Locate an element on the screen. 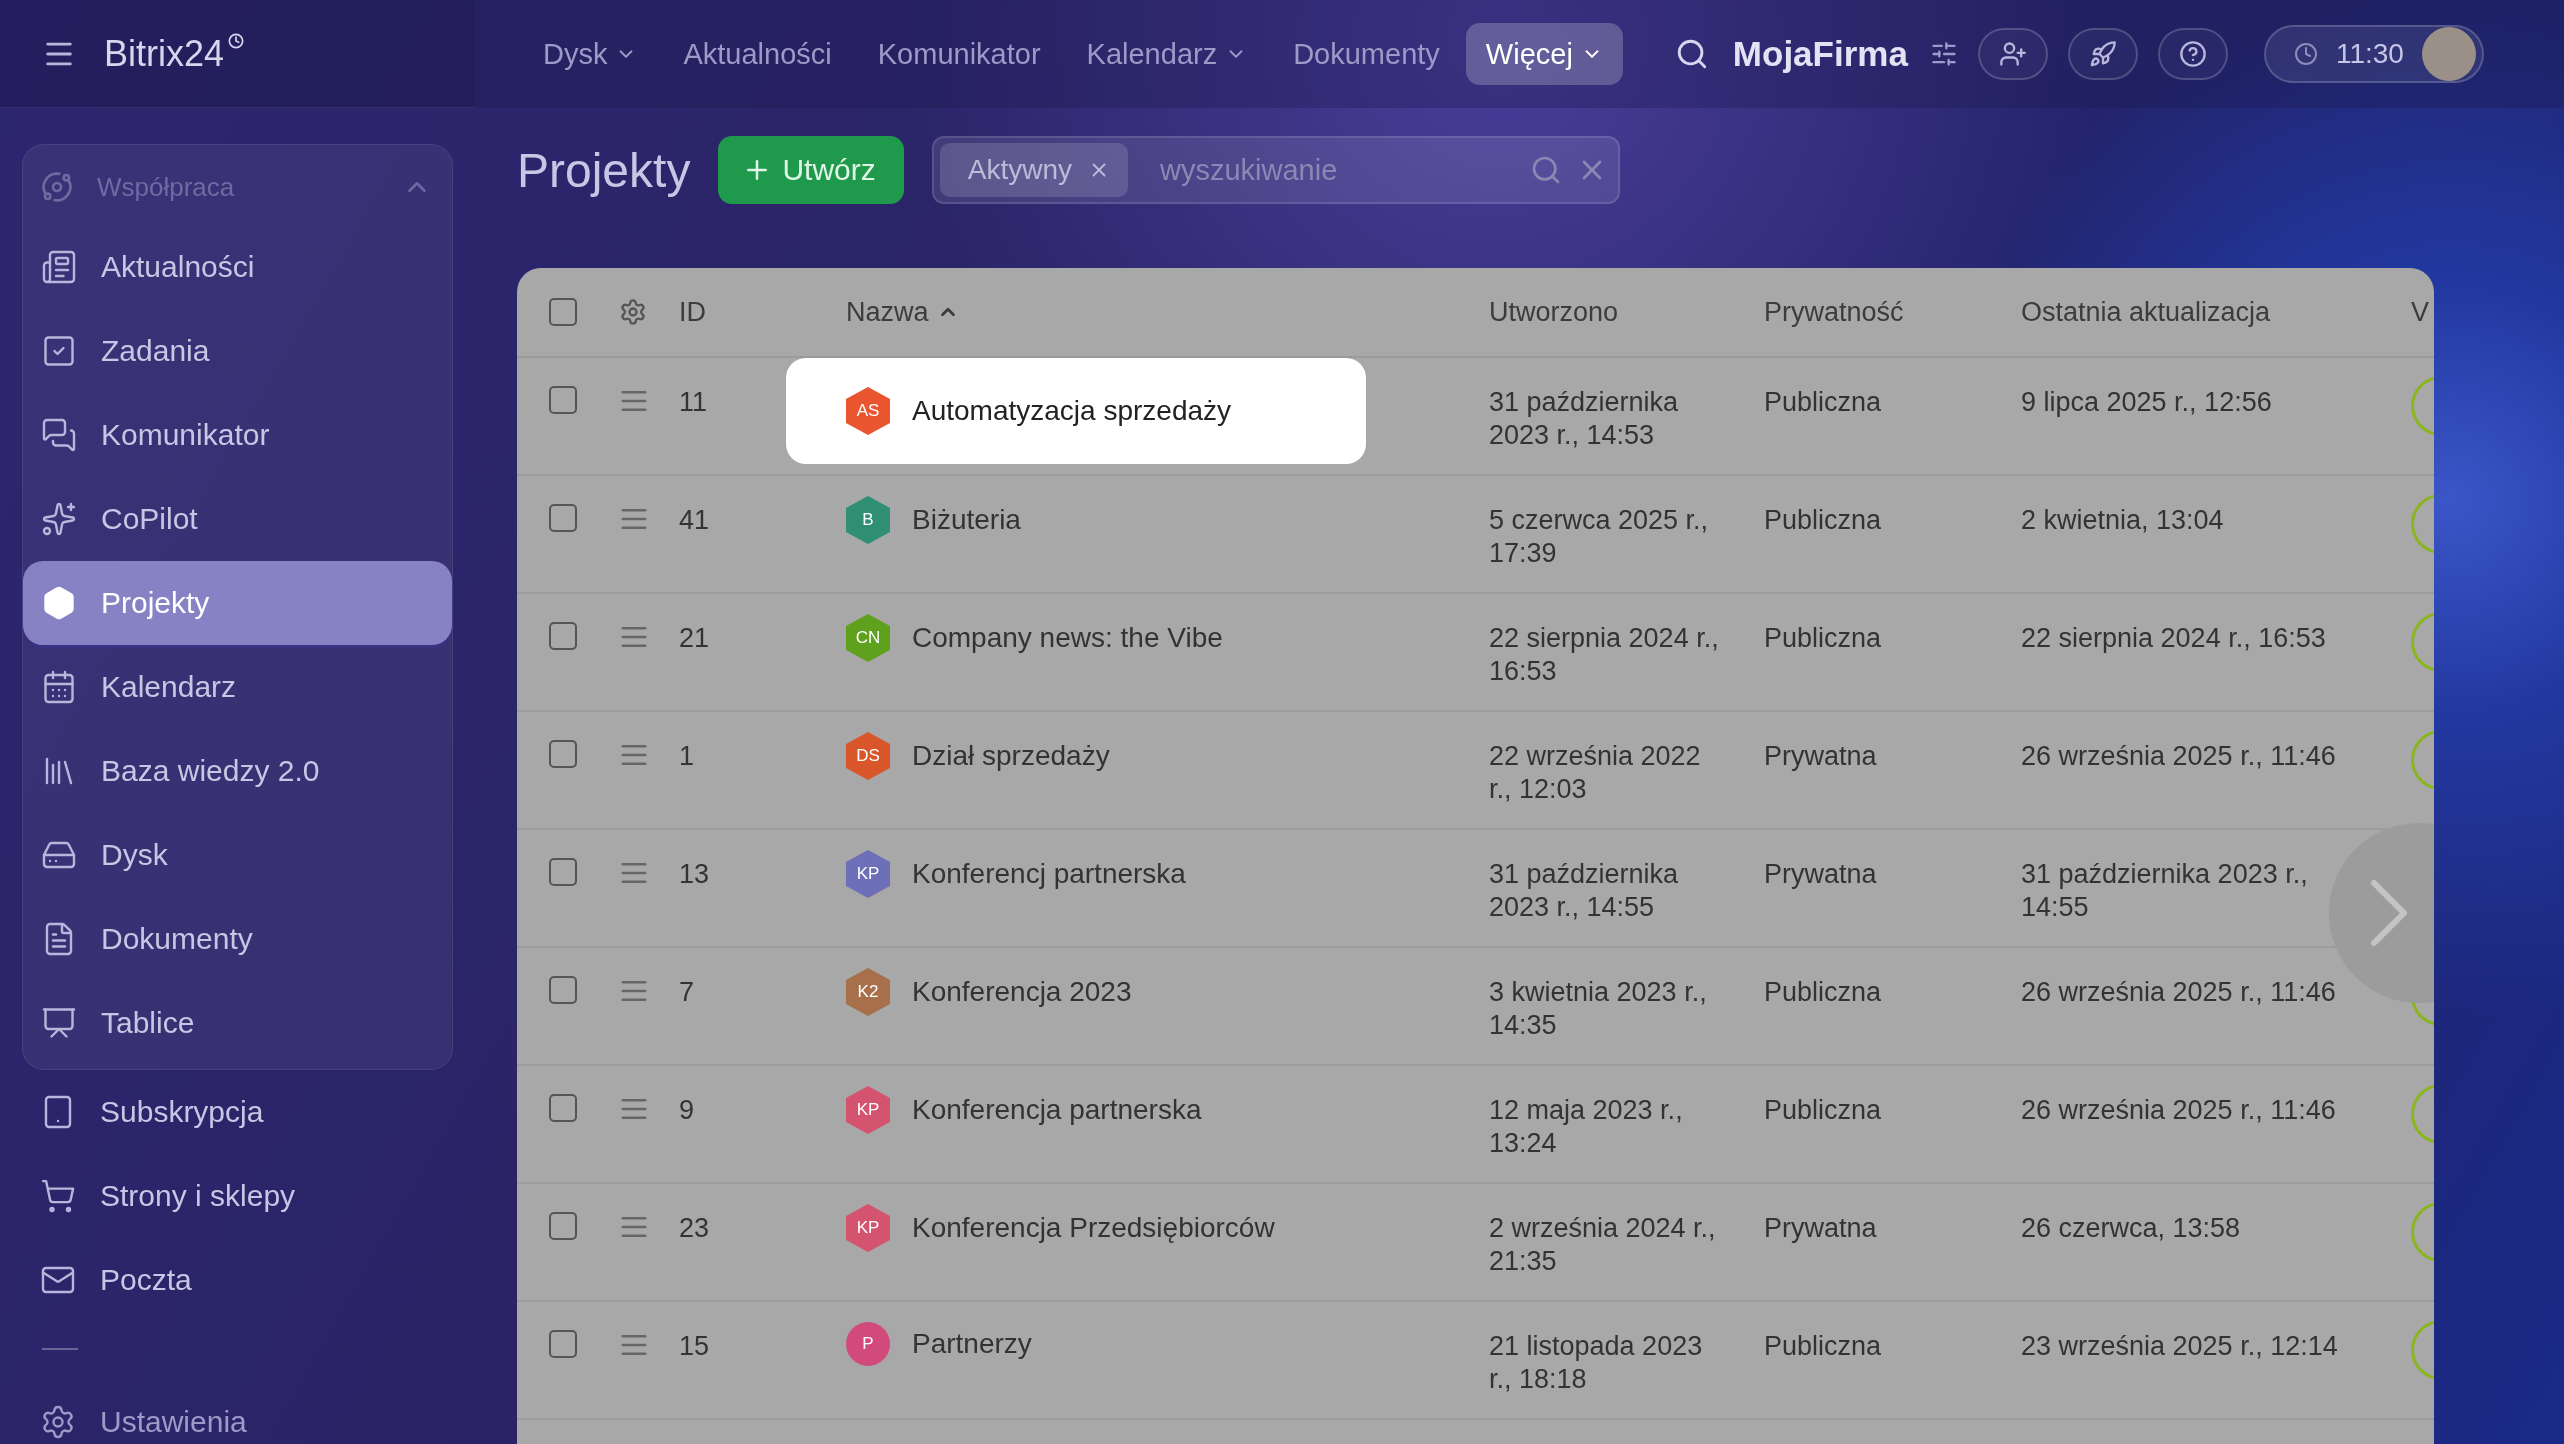 The width and height of the screenshot is (2564, 1444). id-cell-text: 13 is located at coordinates (695, 874).